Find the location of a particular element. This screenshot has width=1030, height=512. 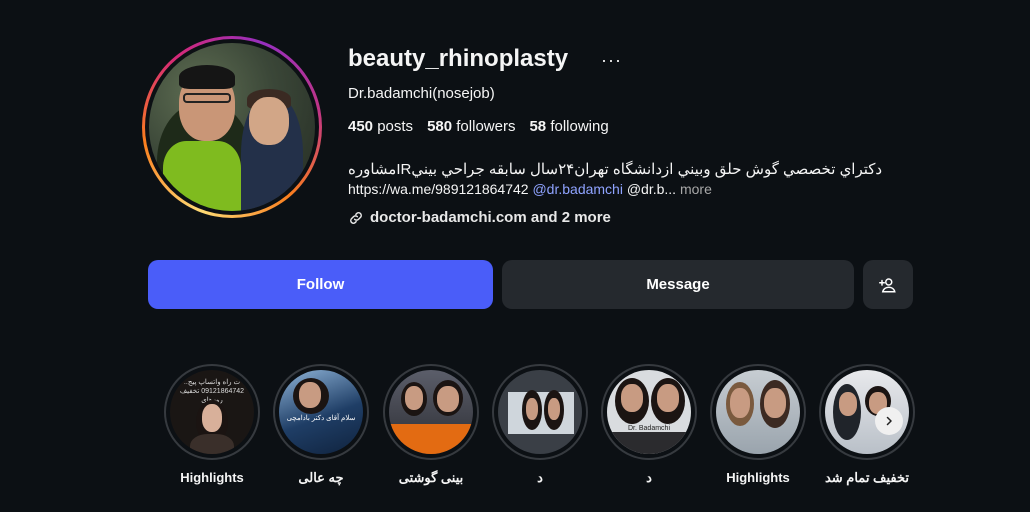

highlight-label: بینی گوشتی is located at coordinates (431, 477).